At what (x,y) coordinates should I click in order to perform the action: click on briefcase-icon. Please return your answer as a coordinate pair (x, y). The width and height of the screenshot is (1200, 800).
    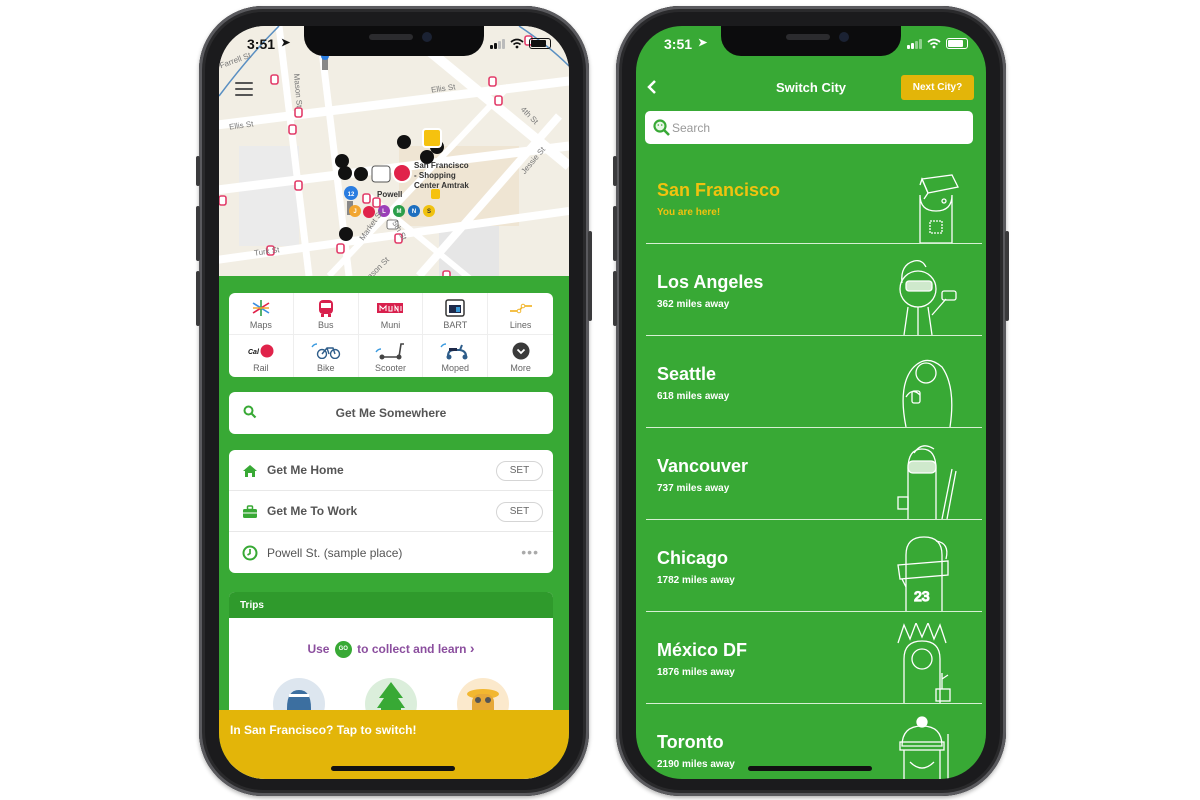
    Looking at the image, I should click on (250, 511).